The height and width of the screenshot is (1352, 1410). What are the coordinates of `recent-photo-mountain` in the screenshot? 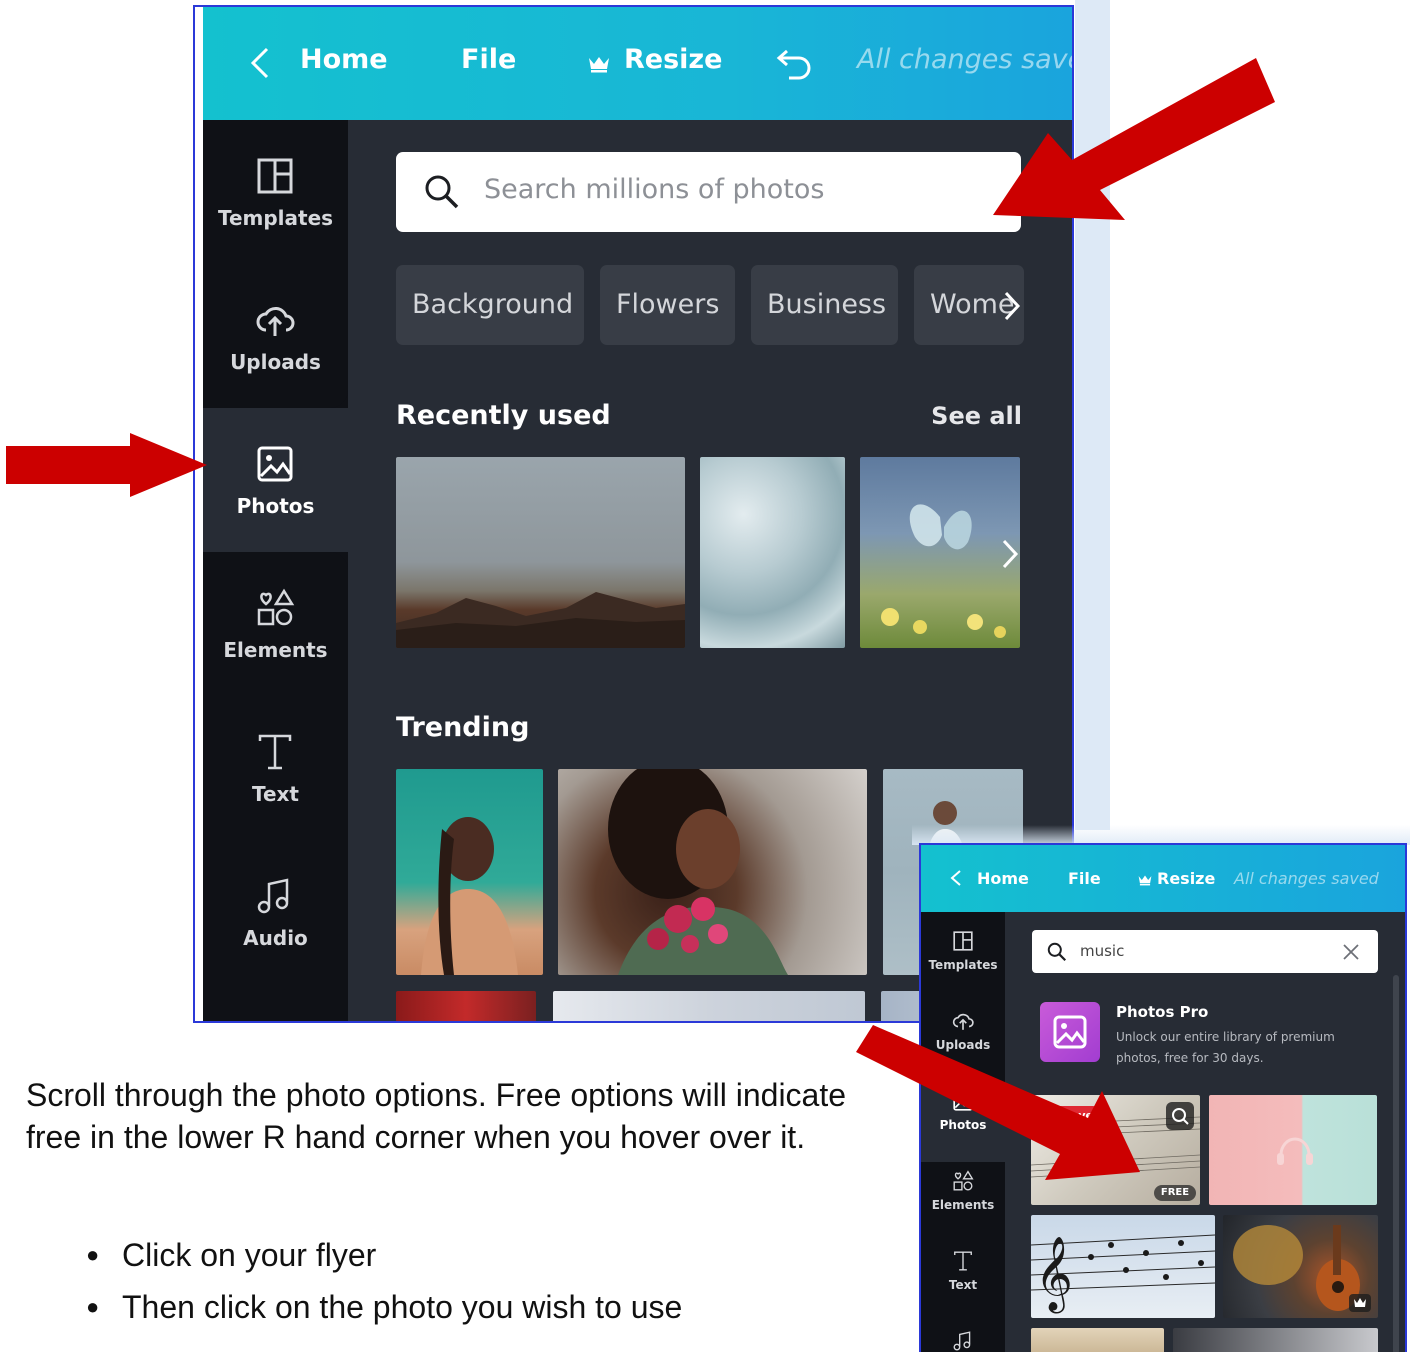 It's located at (540, 552).